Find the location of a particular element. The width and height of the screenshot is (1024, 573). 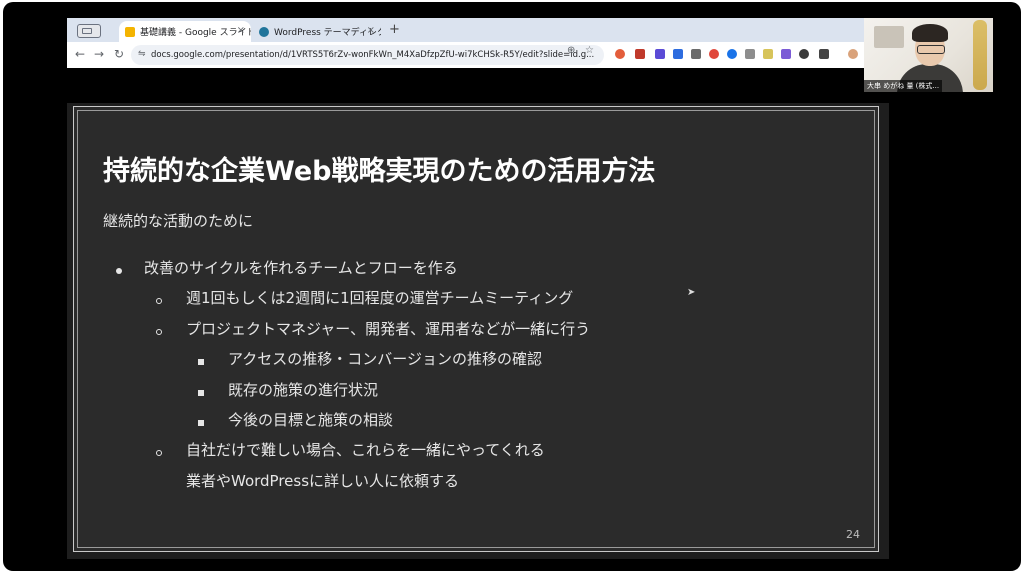

background-plant is located at coordinates (980, 55).